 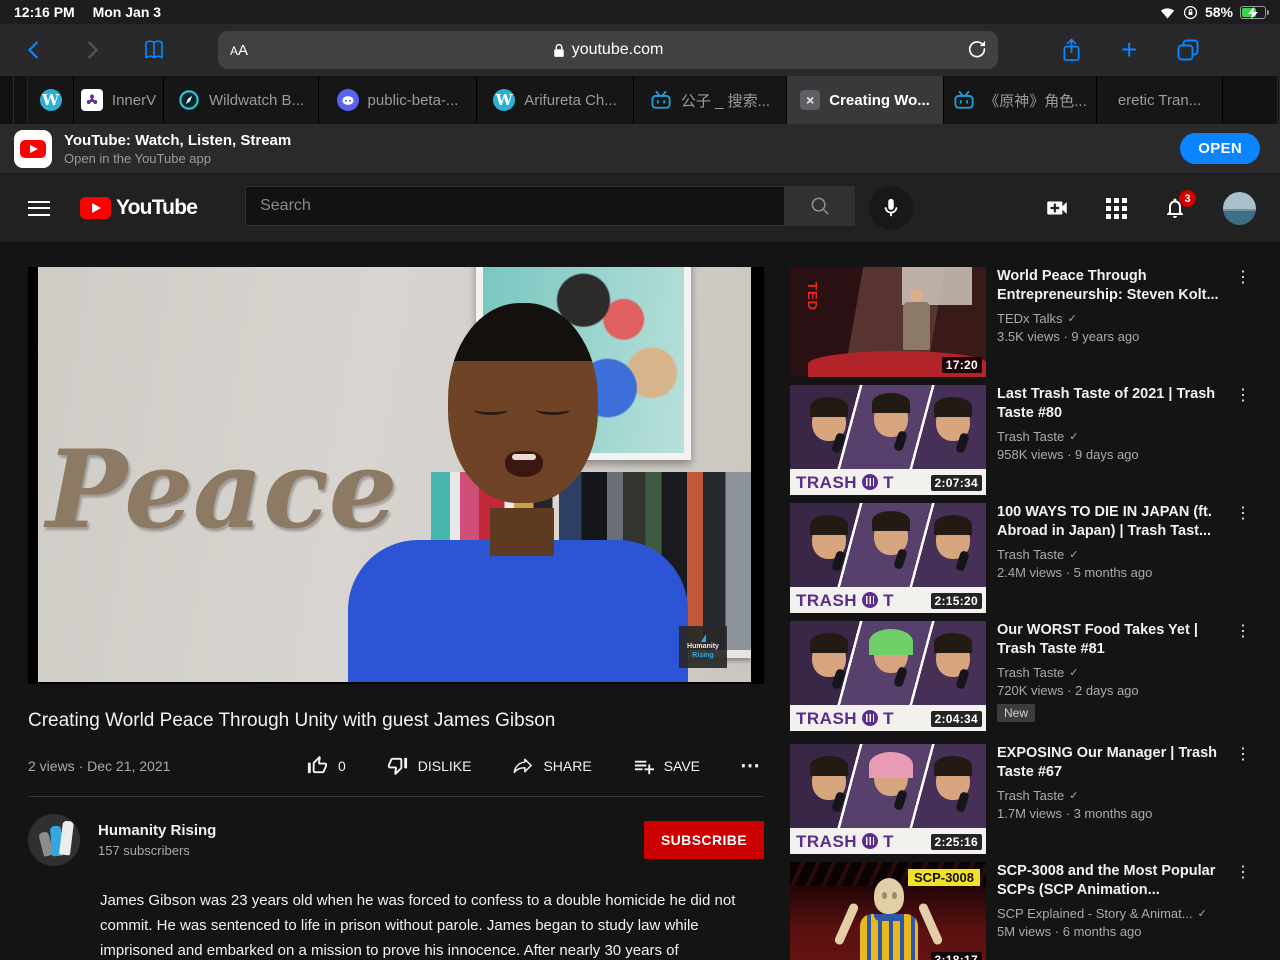 I want to click on video-thumbnail: SCP-3008 3:18:17, so click(x=888, y=911).